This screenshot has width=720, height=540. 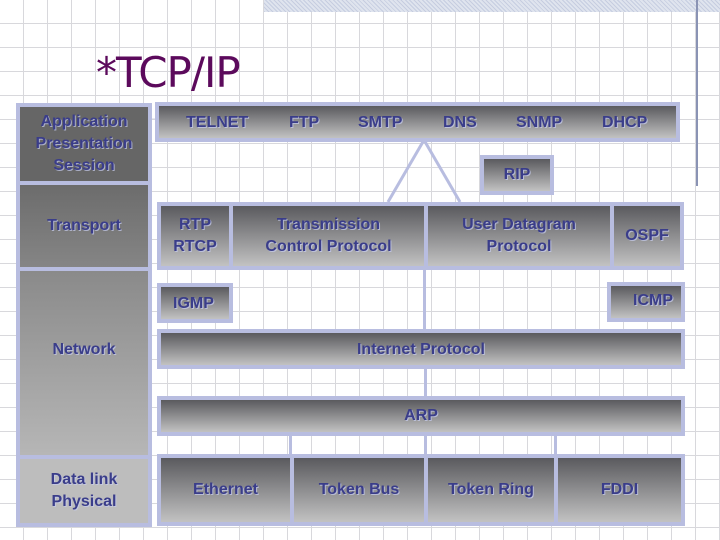 What do you see at coordinates (380, 122) in the screenshot?
I see `protocol-smtp: SMTP` at bounding box center [380, 122].